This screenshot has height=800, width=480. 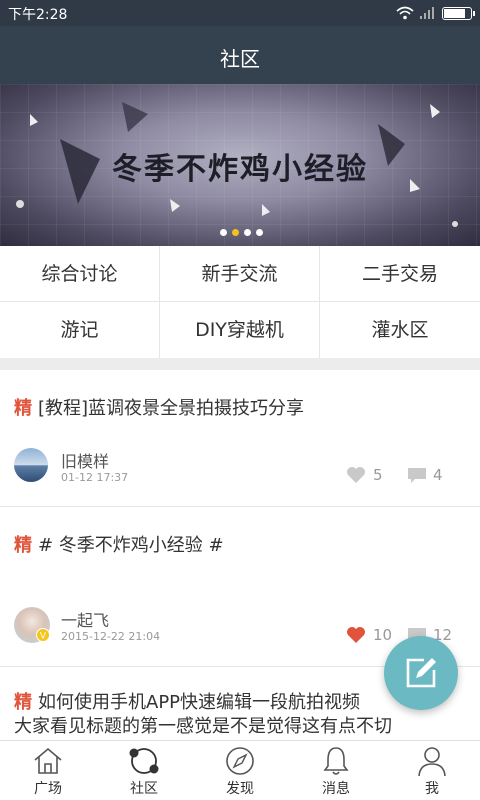 I want to click on comment-count: 4, so click(x=427, y=476).